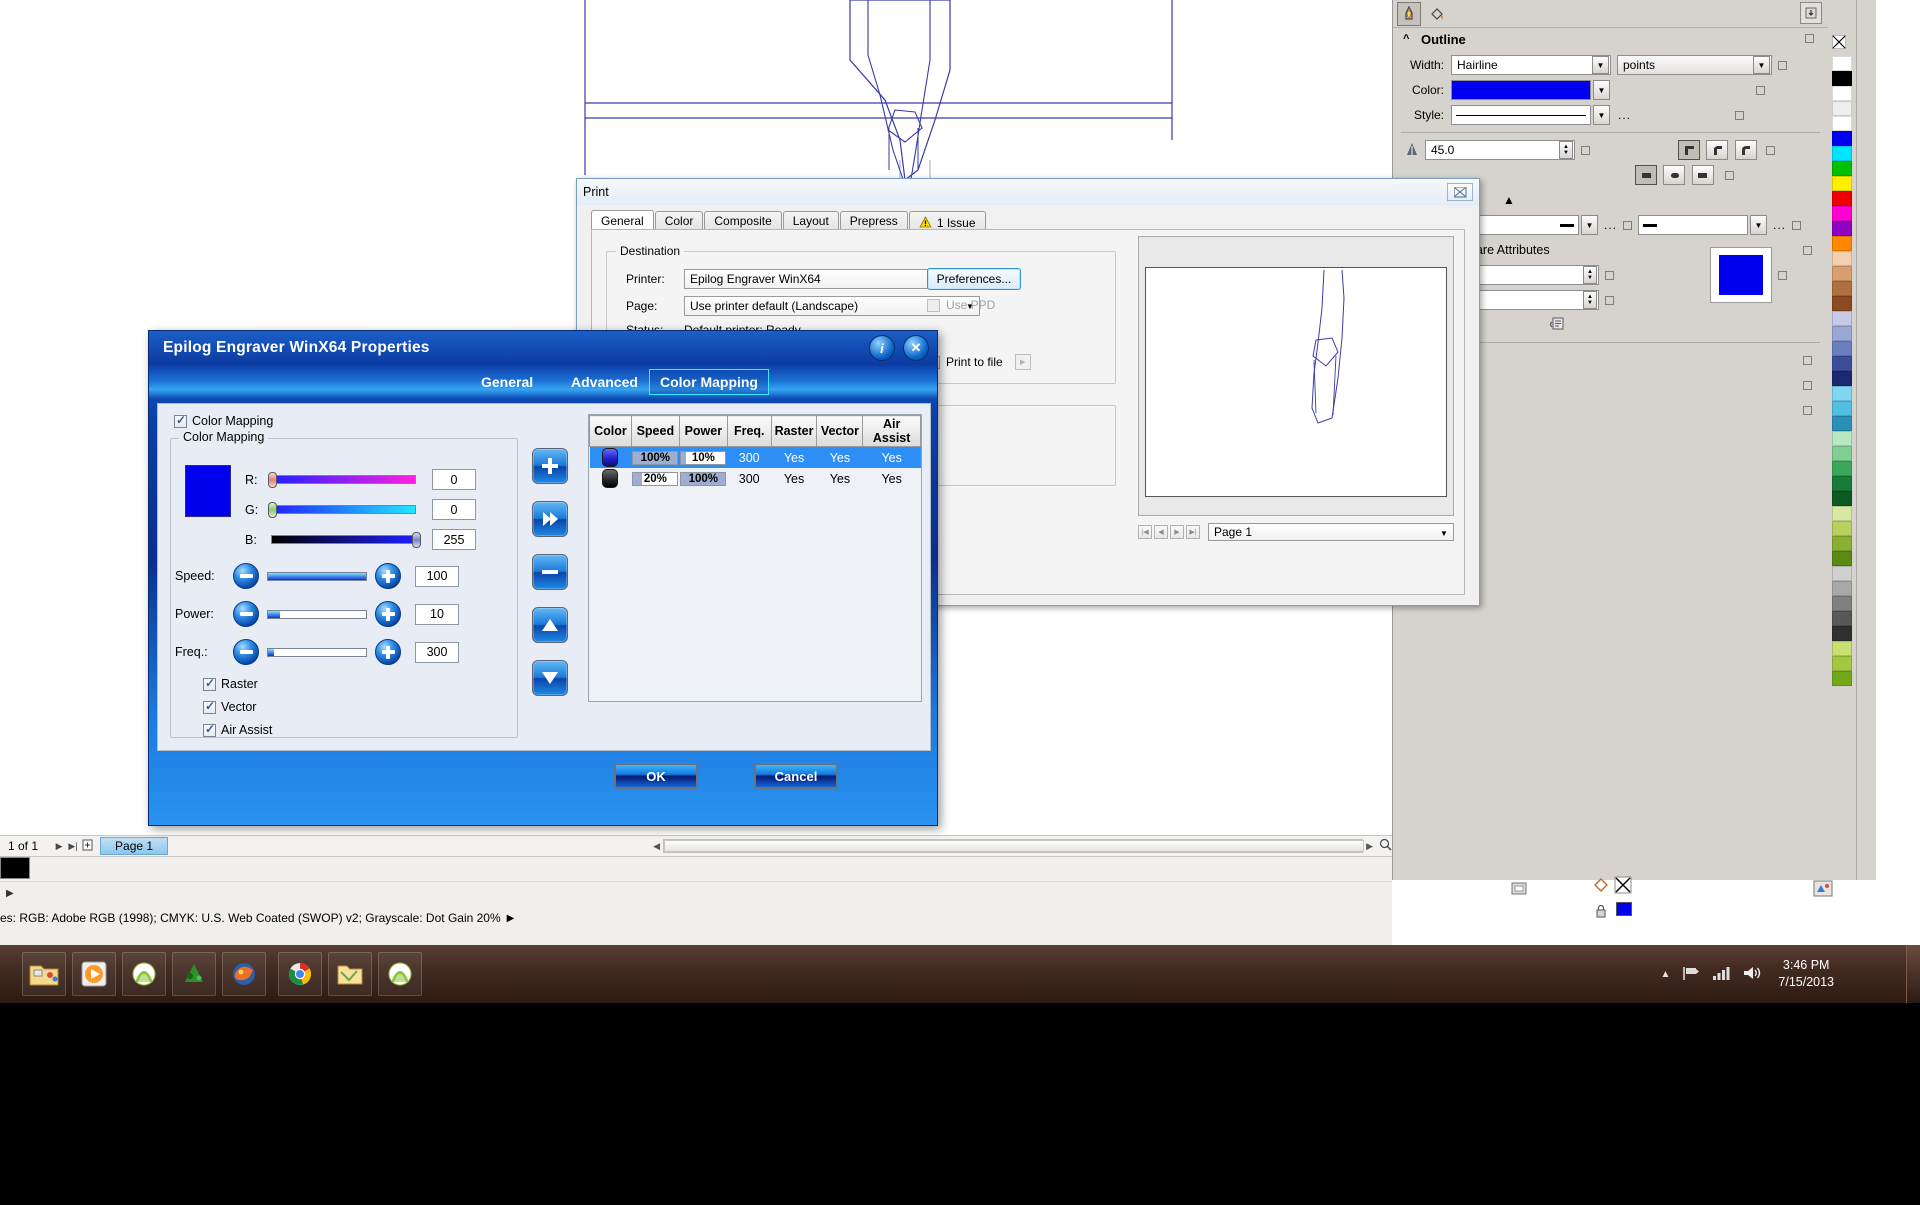  Describe the element at coordinates (400, 974) in the screenshot. I see `coreldraw2-icon` at that location.